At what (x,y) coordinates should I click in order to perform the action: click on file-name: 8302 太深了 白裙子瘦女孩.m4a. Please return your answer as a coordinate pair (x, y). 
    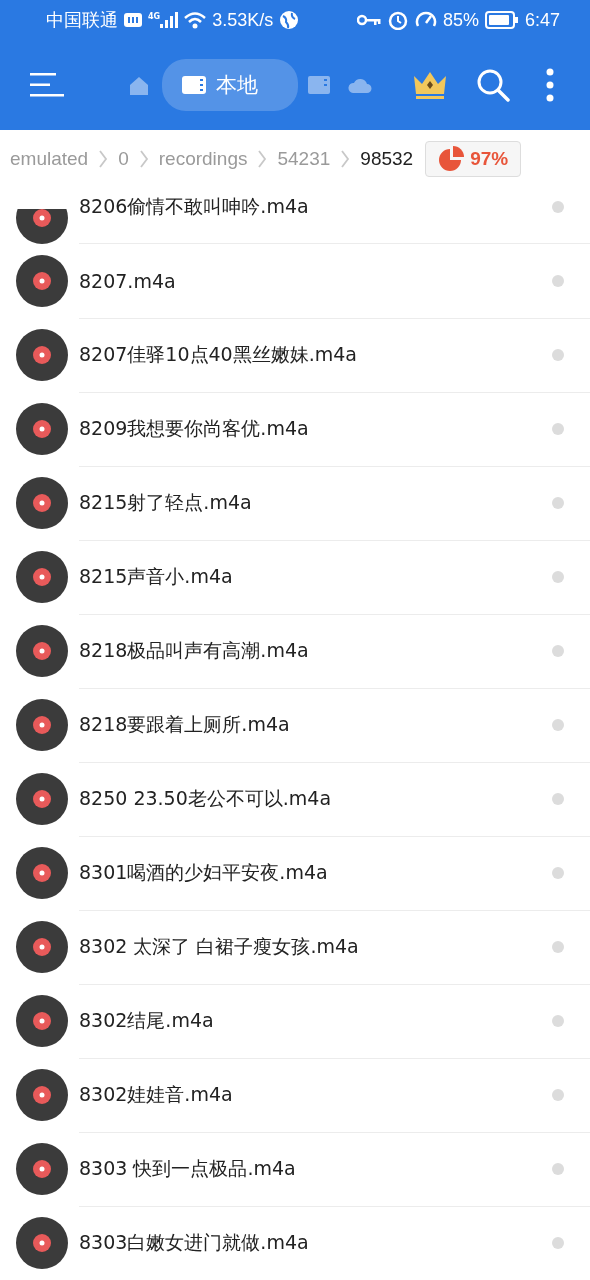
    Looking at the image, I should click on (219, 946).